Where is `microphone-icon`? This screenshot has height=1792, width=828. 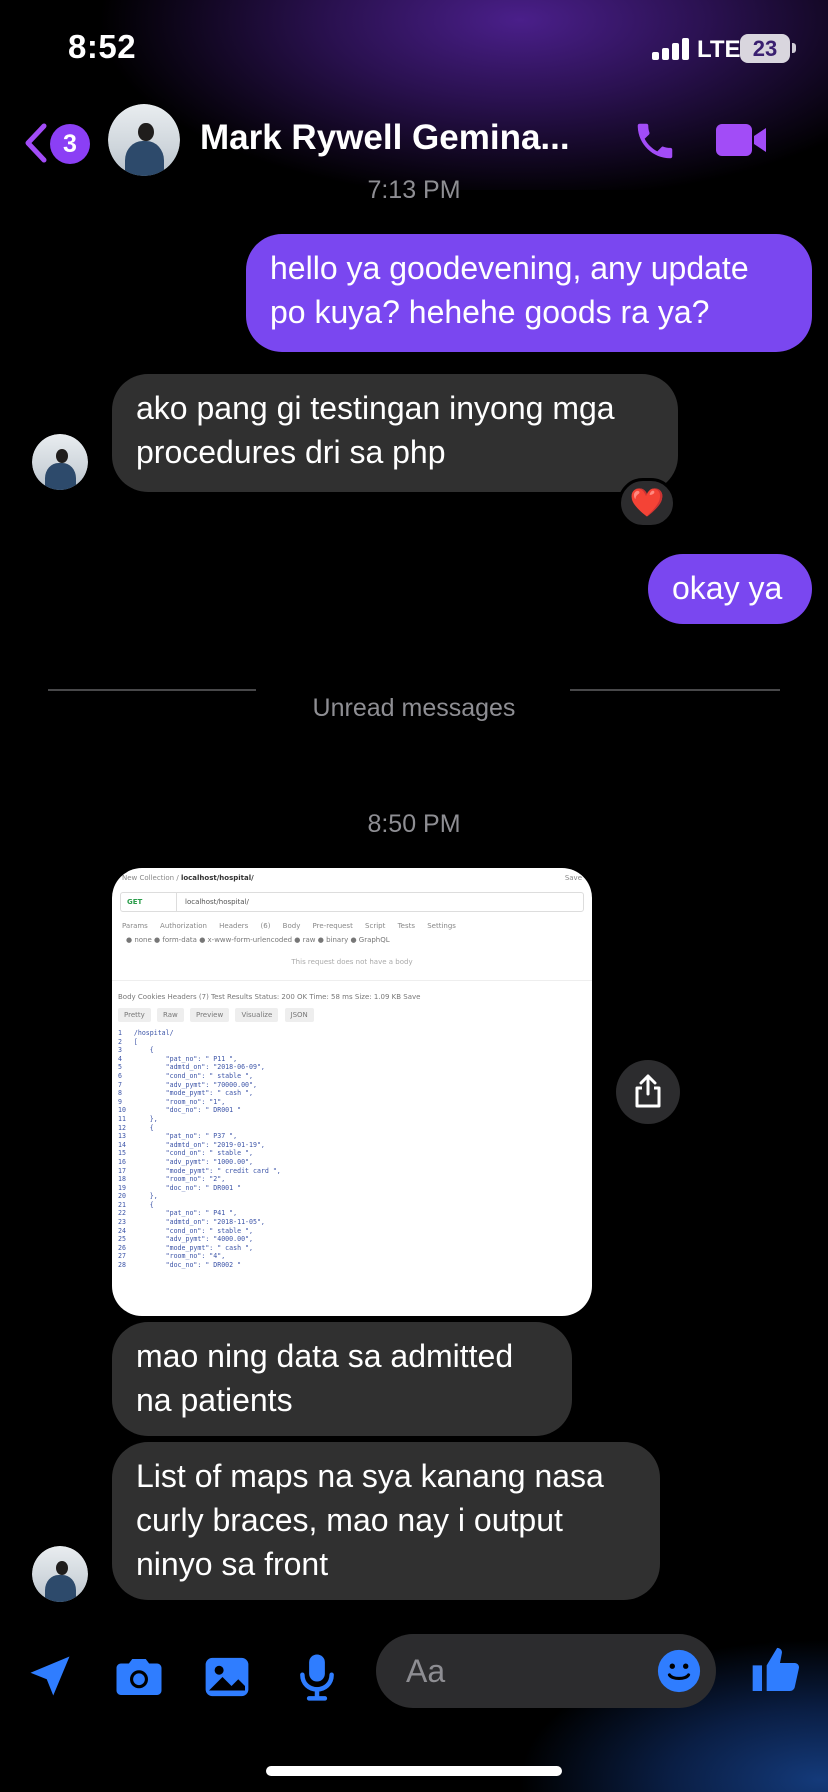 microphone-icon is located at coordinates (317, 1677).